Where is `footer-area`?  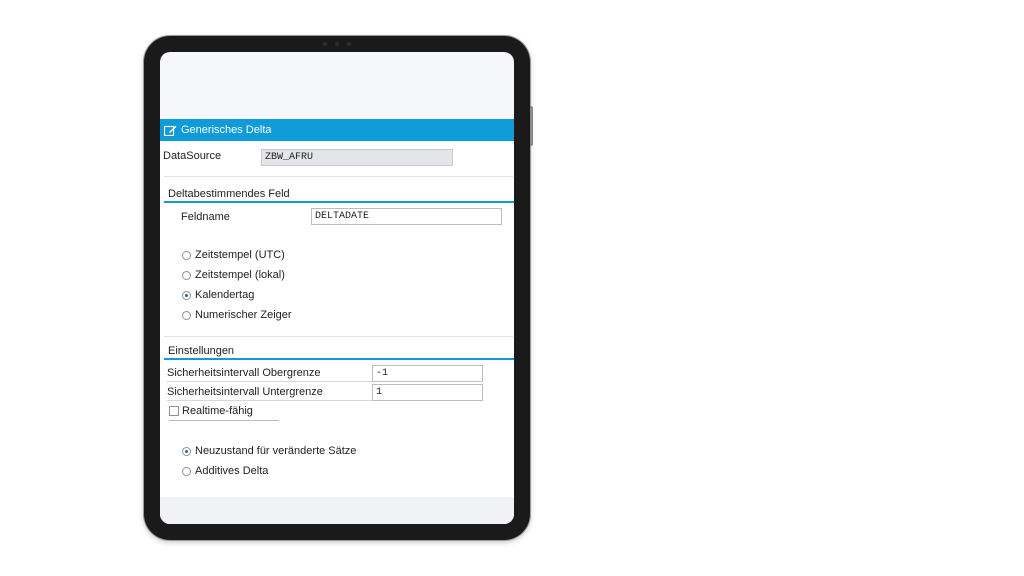
footer-area is located at coordinates (337, 510).